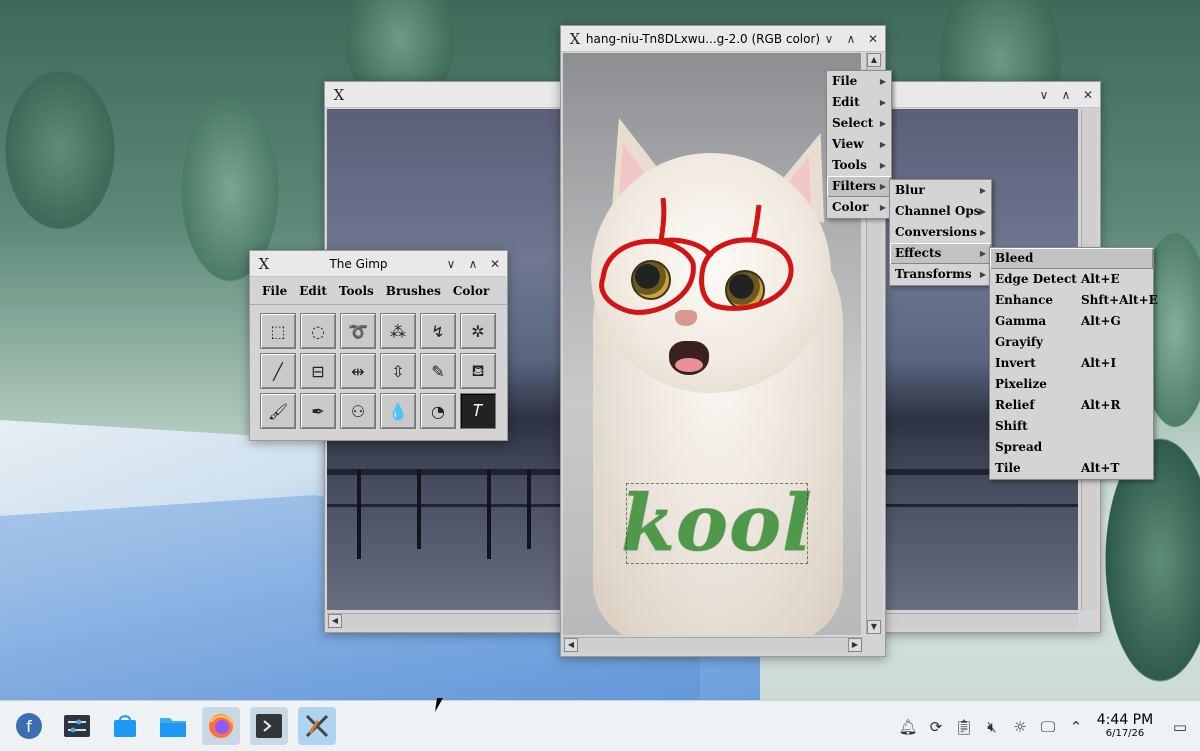 The width and height of the screenshot is (1200, 751). I want to click on chevron-up-icon: ⌃, so click(1076, 727).